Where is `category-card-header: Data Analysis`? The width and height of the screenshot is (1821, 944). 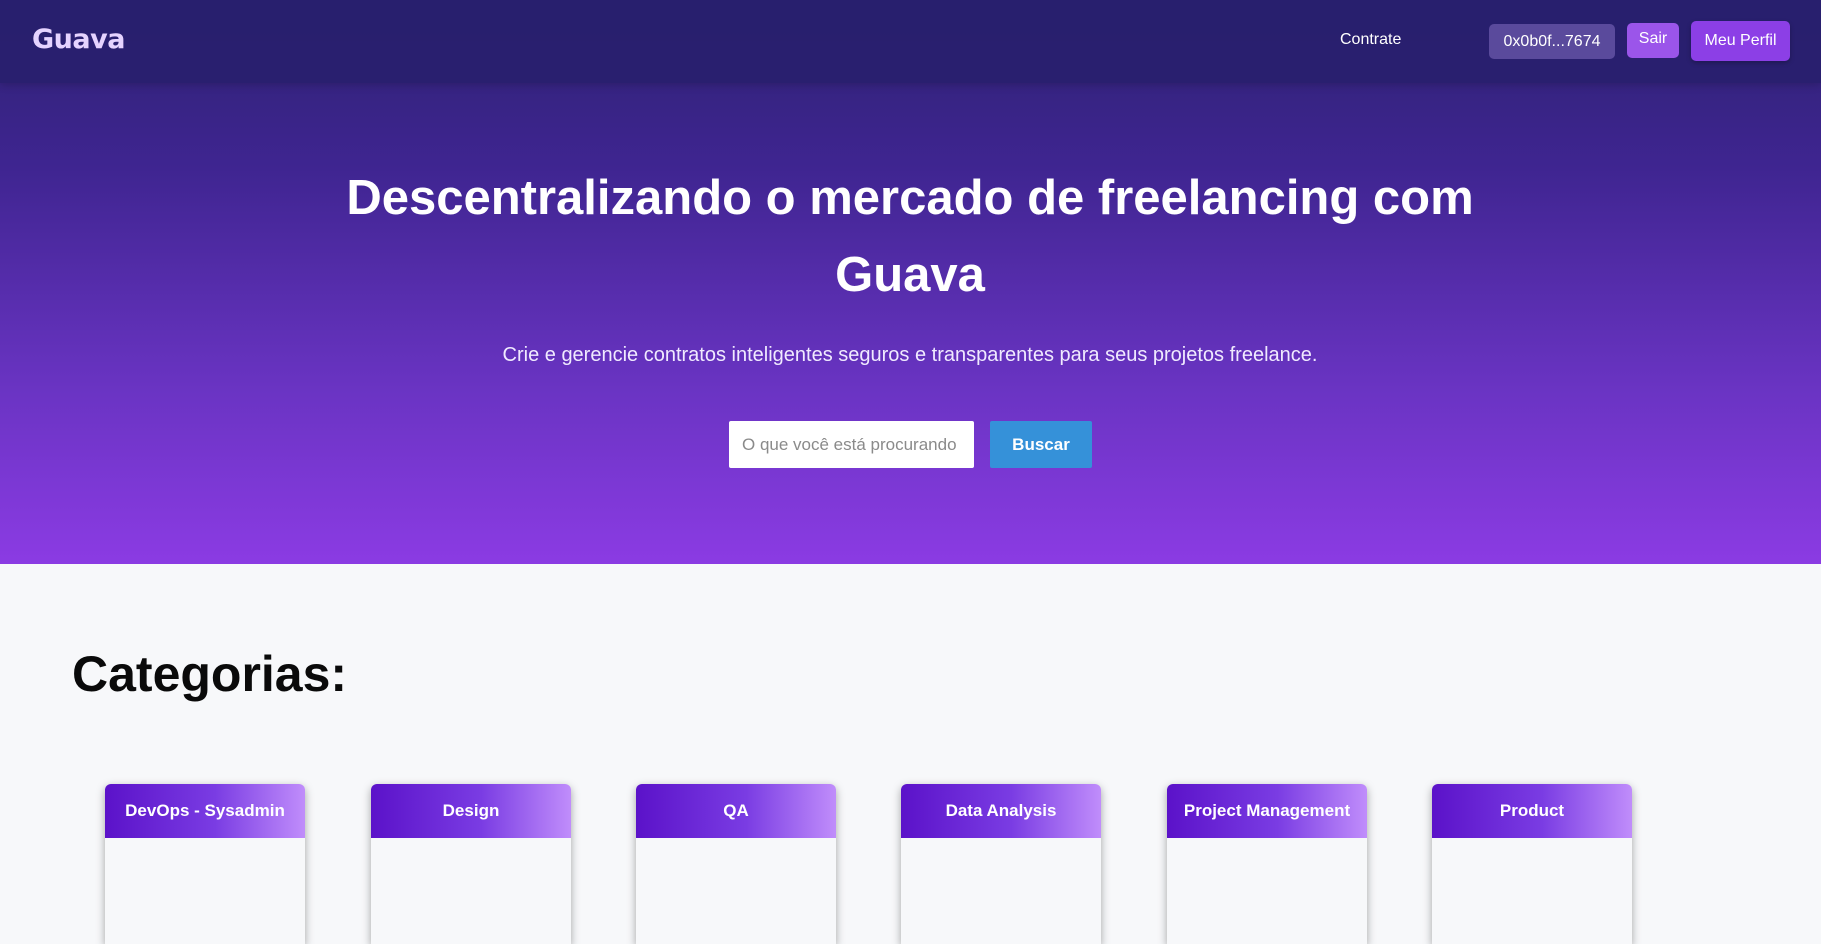
category-card-header: Data Analysis is located at coordinates (1001, 811).